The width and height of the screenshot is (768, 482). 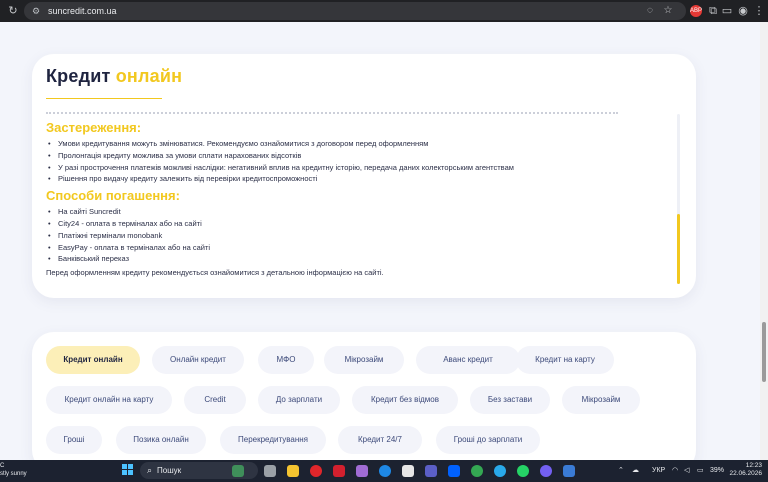 I want to click on weather-condition: stly sunny, so click(x=13, y=474).